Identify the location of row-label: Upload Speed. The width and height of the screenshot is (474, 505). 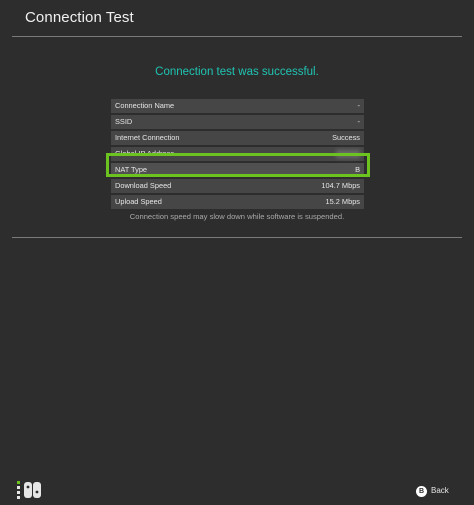
(138, 201).